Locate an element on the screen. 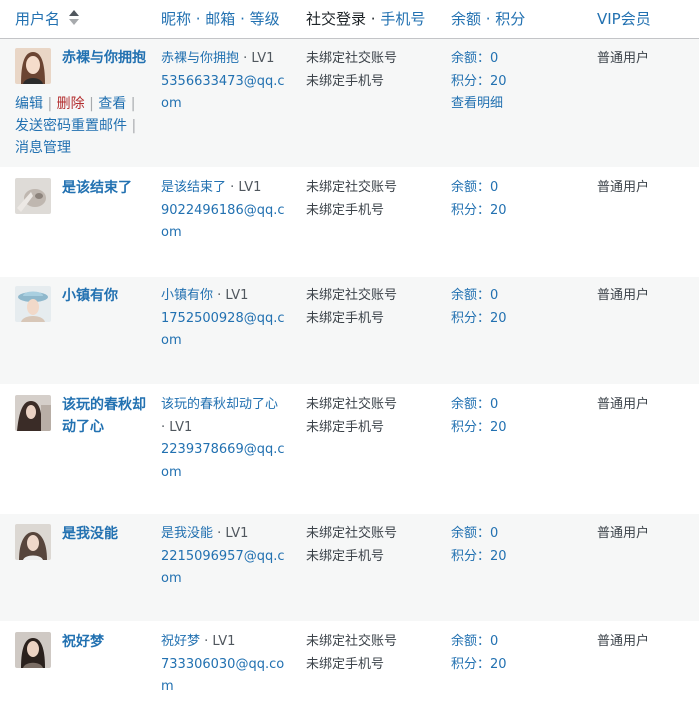  column-balance-label: 余额 · 积分 is located at coordinates (488, 19).